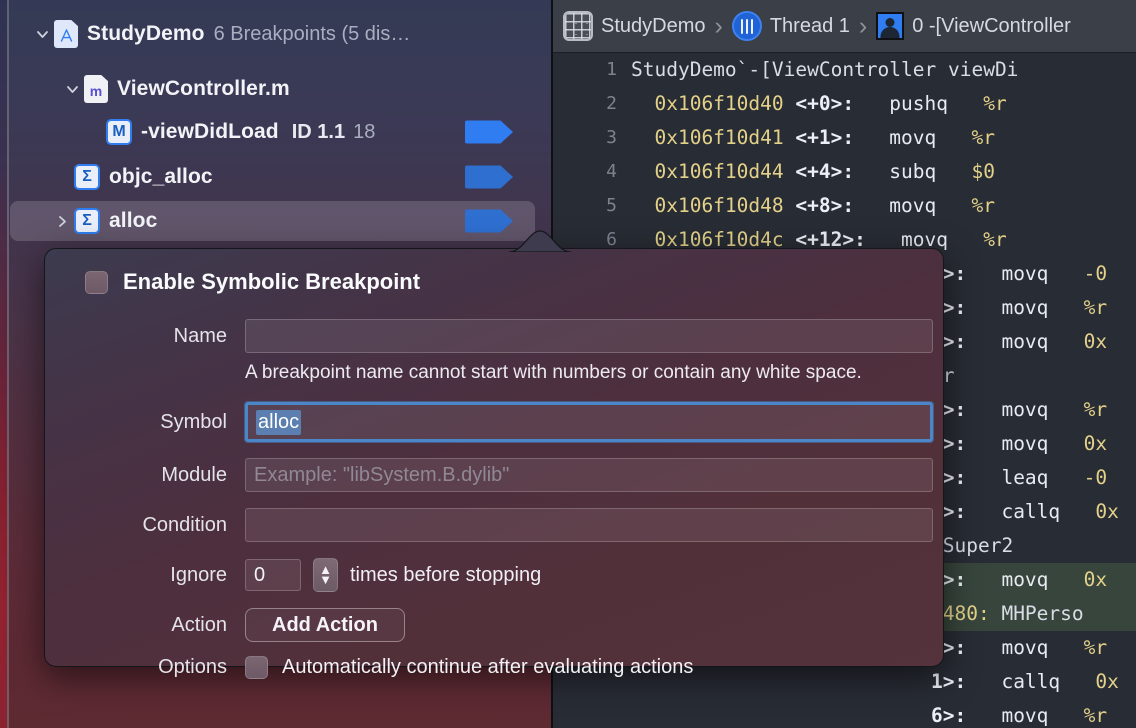  What do you see at coordinates (193, 421) in the screenshot?
I see `label-symbol: Symbol` at bounding box center [193, 421].